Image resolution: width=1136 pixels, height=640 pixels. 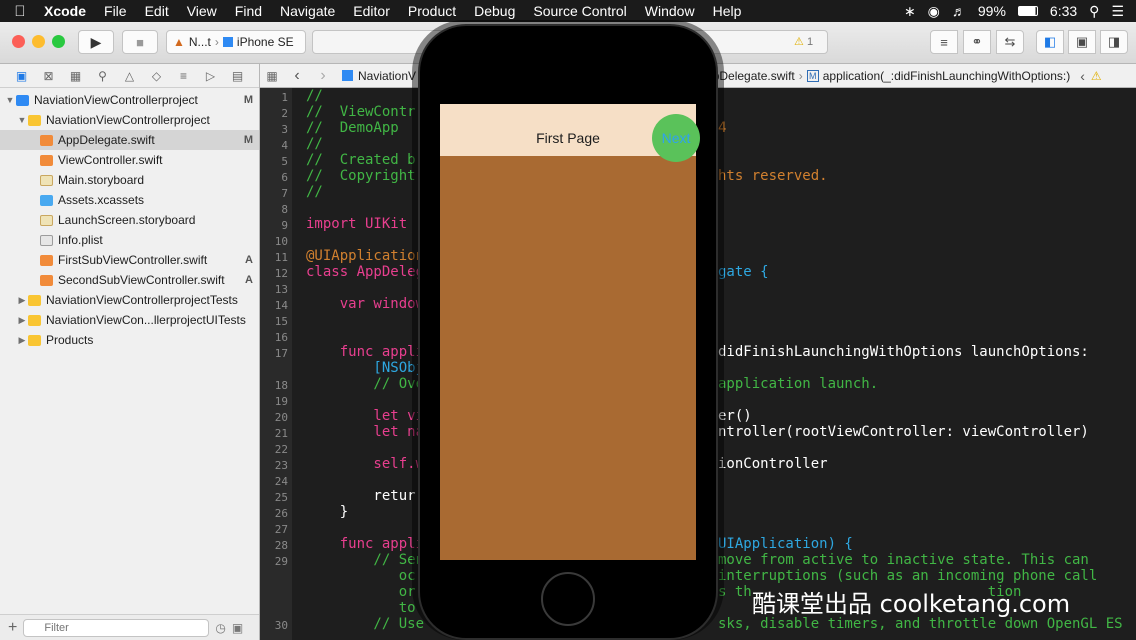 I want to click on line-number: 4, so click(x=284, y=145).